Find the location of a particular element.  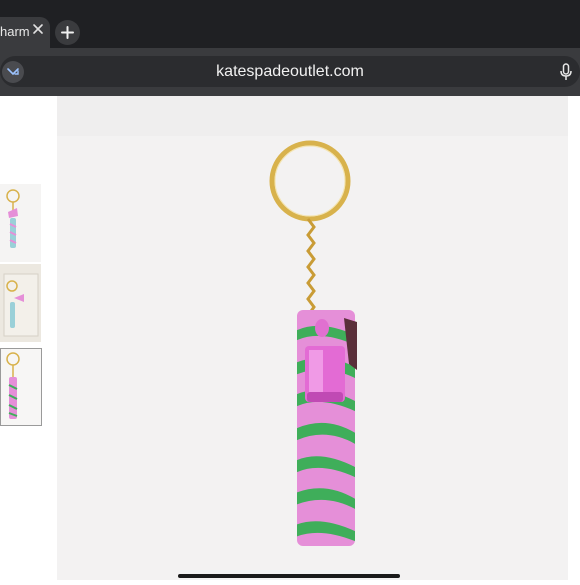

browser-tab: harm is located at coordinates (25, 32).